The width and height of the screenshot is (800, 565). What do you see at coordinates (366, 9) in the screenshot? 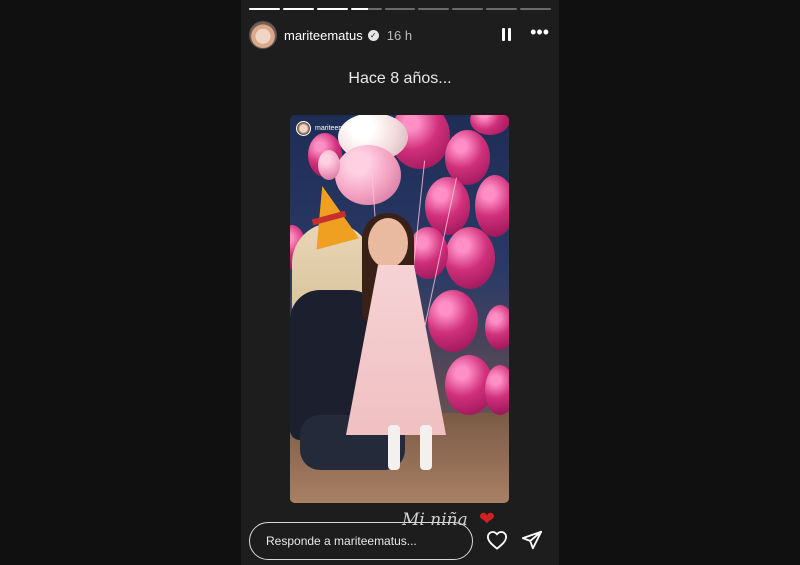
I see `progress-segment-current` at bounding box center [366, 9].